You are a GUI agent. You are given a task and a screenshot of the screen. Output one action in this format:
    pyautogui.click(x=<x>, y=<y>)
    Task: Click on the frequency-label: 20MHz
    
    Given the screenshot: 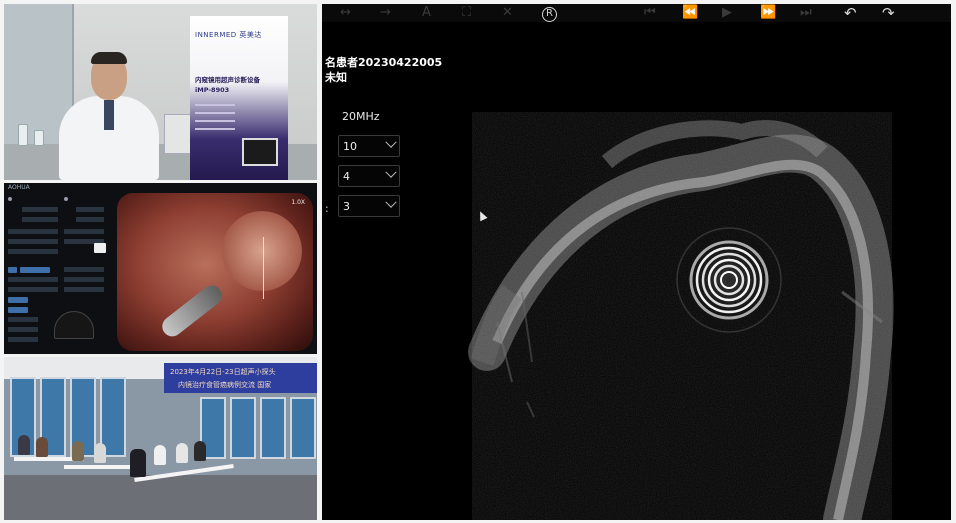 What is the action you would take?
    pyautogui.click(x=361, y=116)
    